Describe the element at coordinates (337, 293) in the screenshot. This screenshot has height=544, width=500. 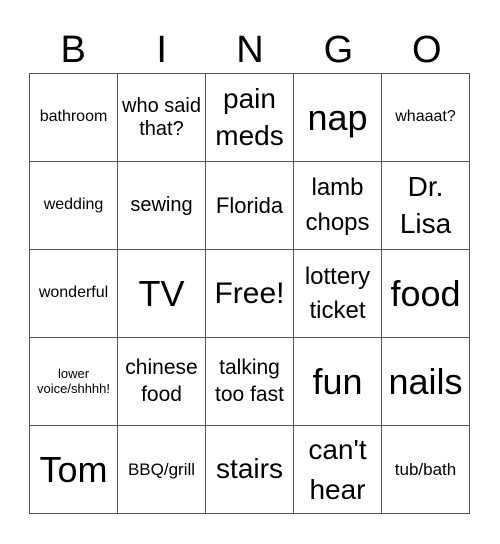
I see `card-cell: lottery ticket` at that location.